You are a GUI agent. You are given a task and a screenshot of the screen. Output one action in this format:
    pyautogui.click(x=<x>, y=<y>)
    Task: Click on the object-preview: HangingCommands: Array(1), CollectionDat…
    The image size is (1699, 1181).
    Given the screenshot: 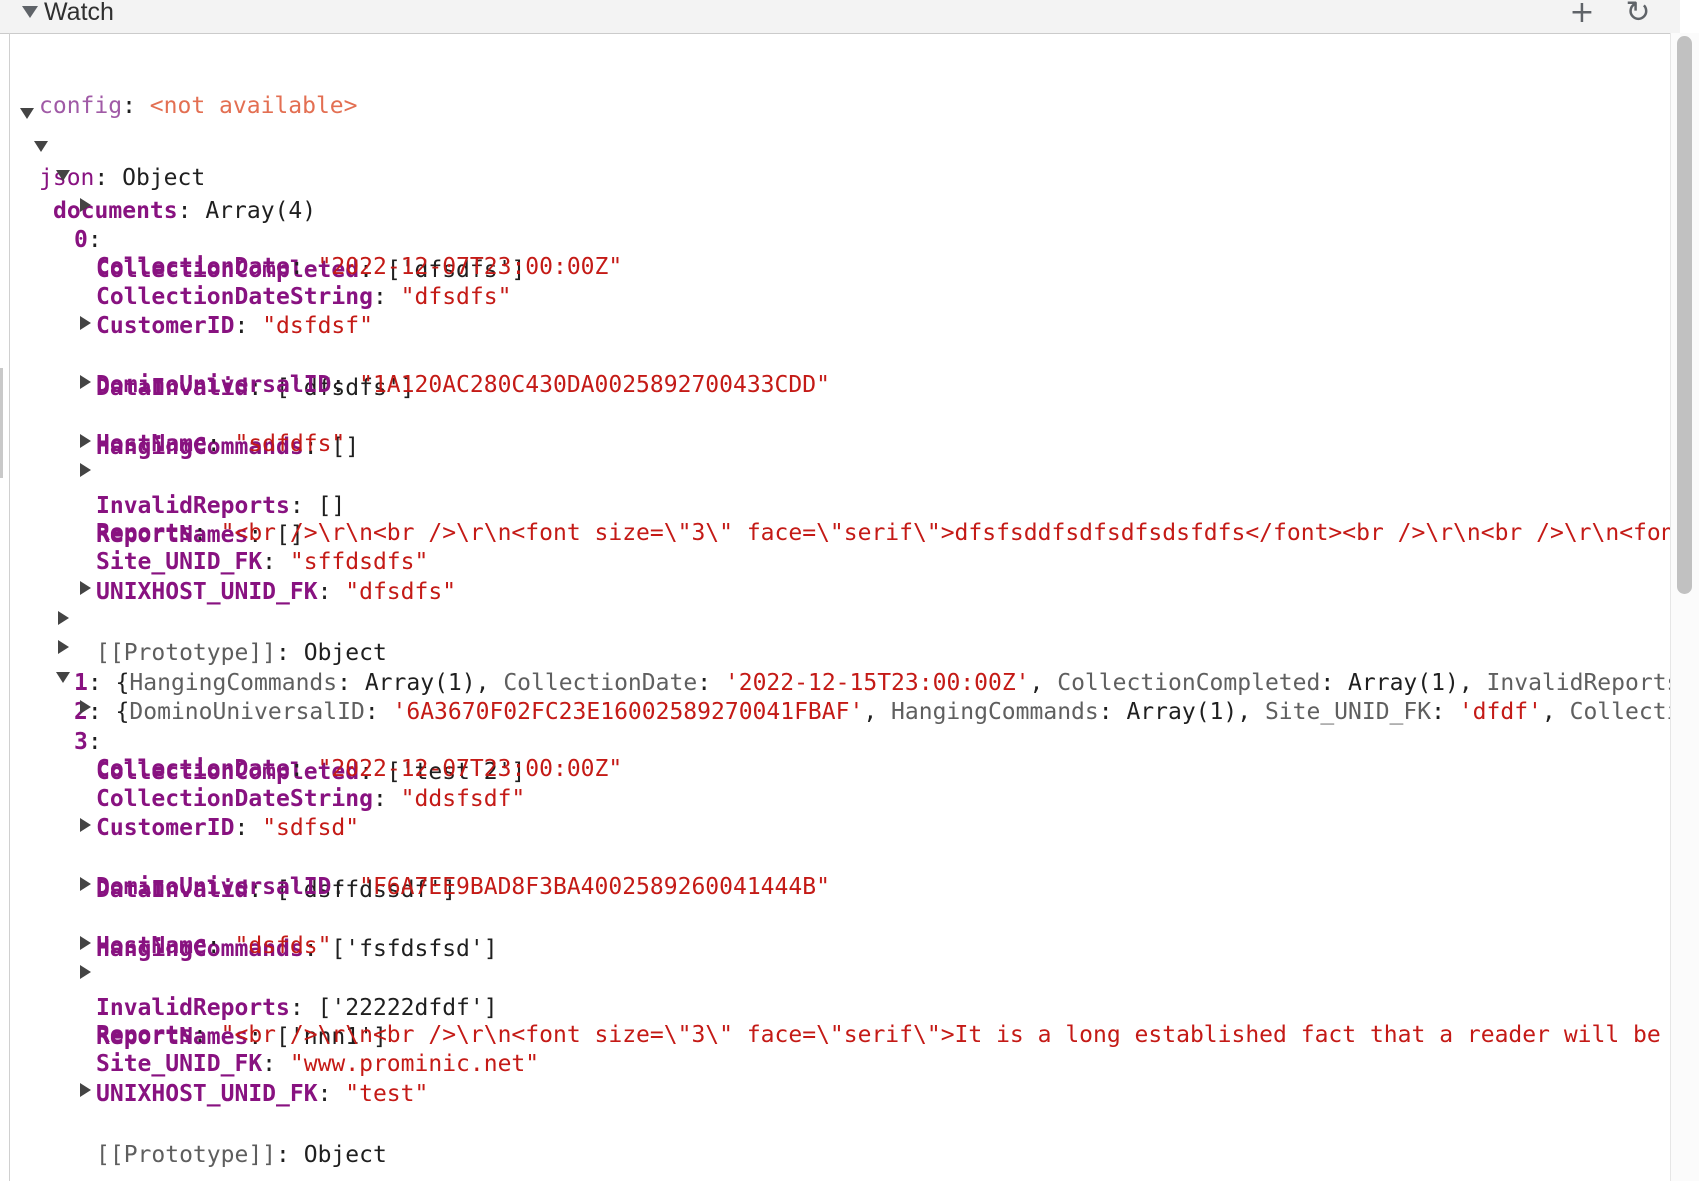 What is the action you would take?
    pyautogui.click(x=899, y=683)
    